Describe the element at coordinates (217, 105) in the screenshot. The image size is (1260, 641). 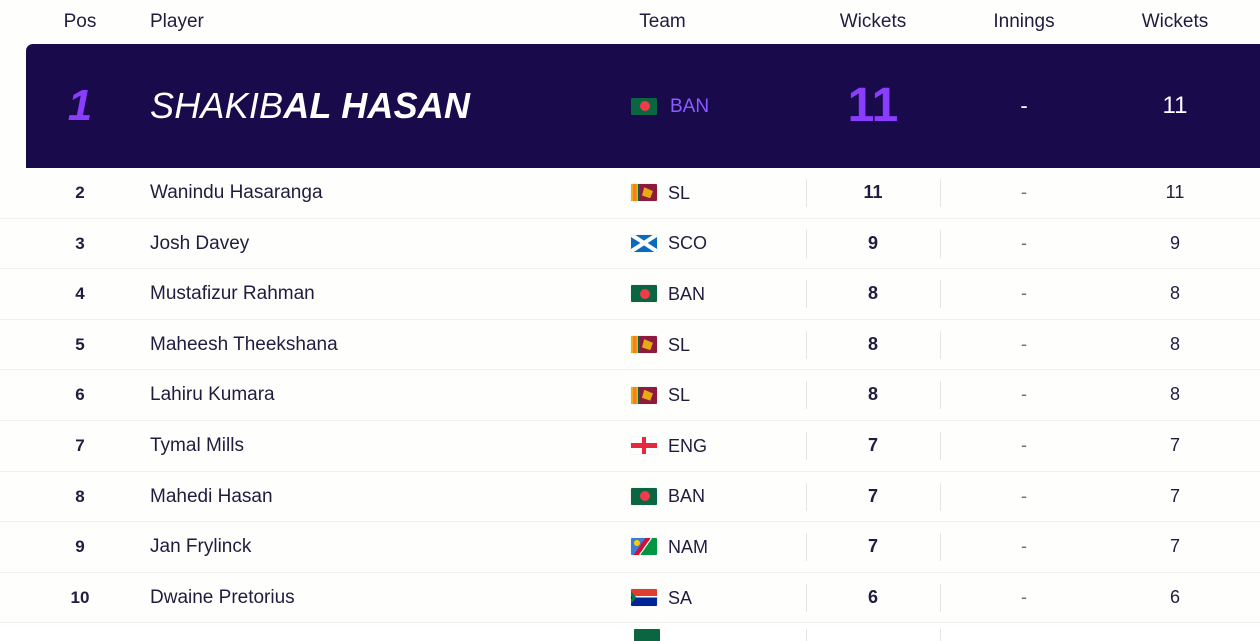
I see `player-first-name: SHAKIB` at that location.